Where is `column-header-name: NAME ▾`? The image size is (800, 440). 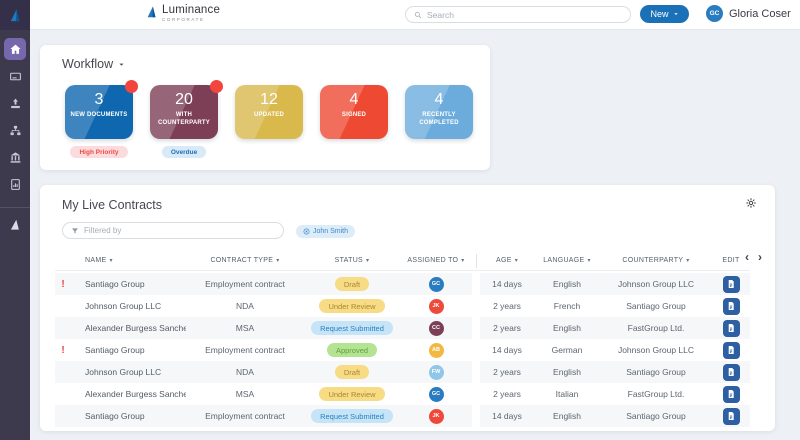 column-header-name: NAME ▾ is located at coordinates (128, 260).